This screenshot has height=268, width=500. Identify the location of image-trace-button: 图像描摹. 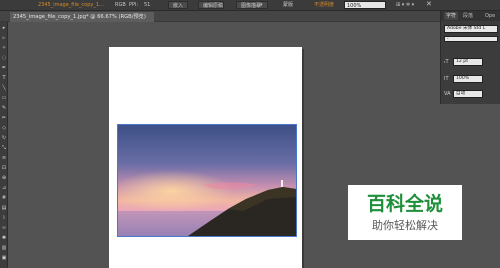
(252, 5).